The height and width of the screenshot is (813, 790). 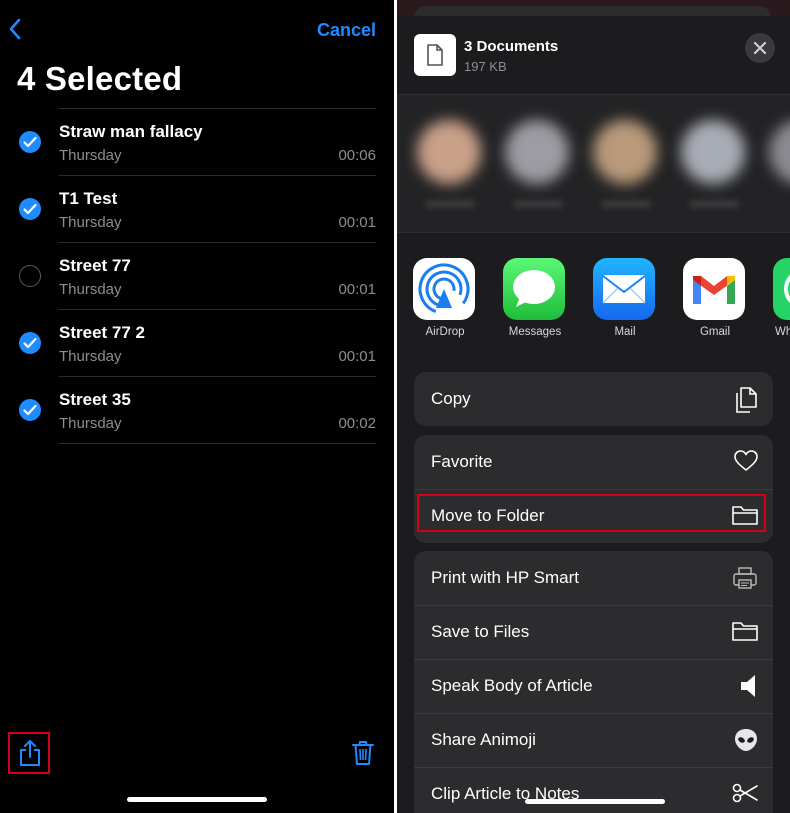 What do you see at coordinates (714, 289) in the screenshot?
I see `gmail-icon` at bounding box center [714, 289].